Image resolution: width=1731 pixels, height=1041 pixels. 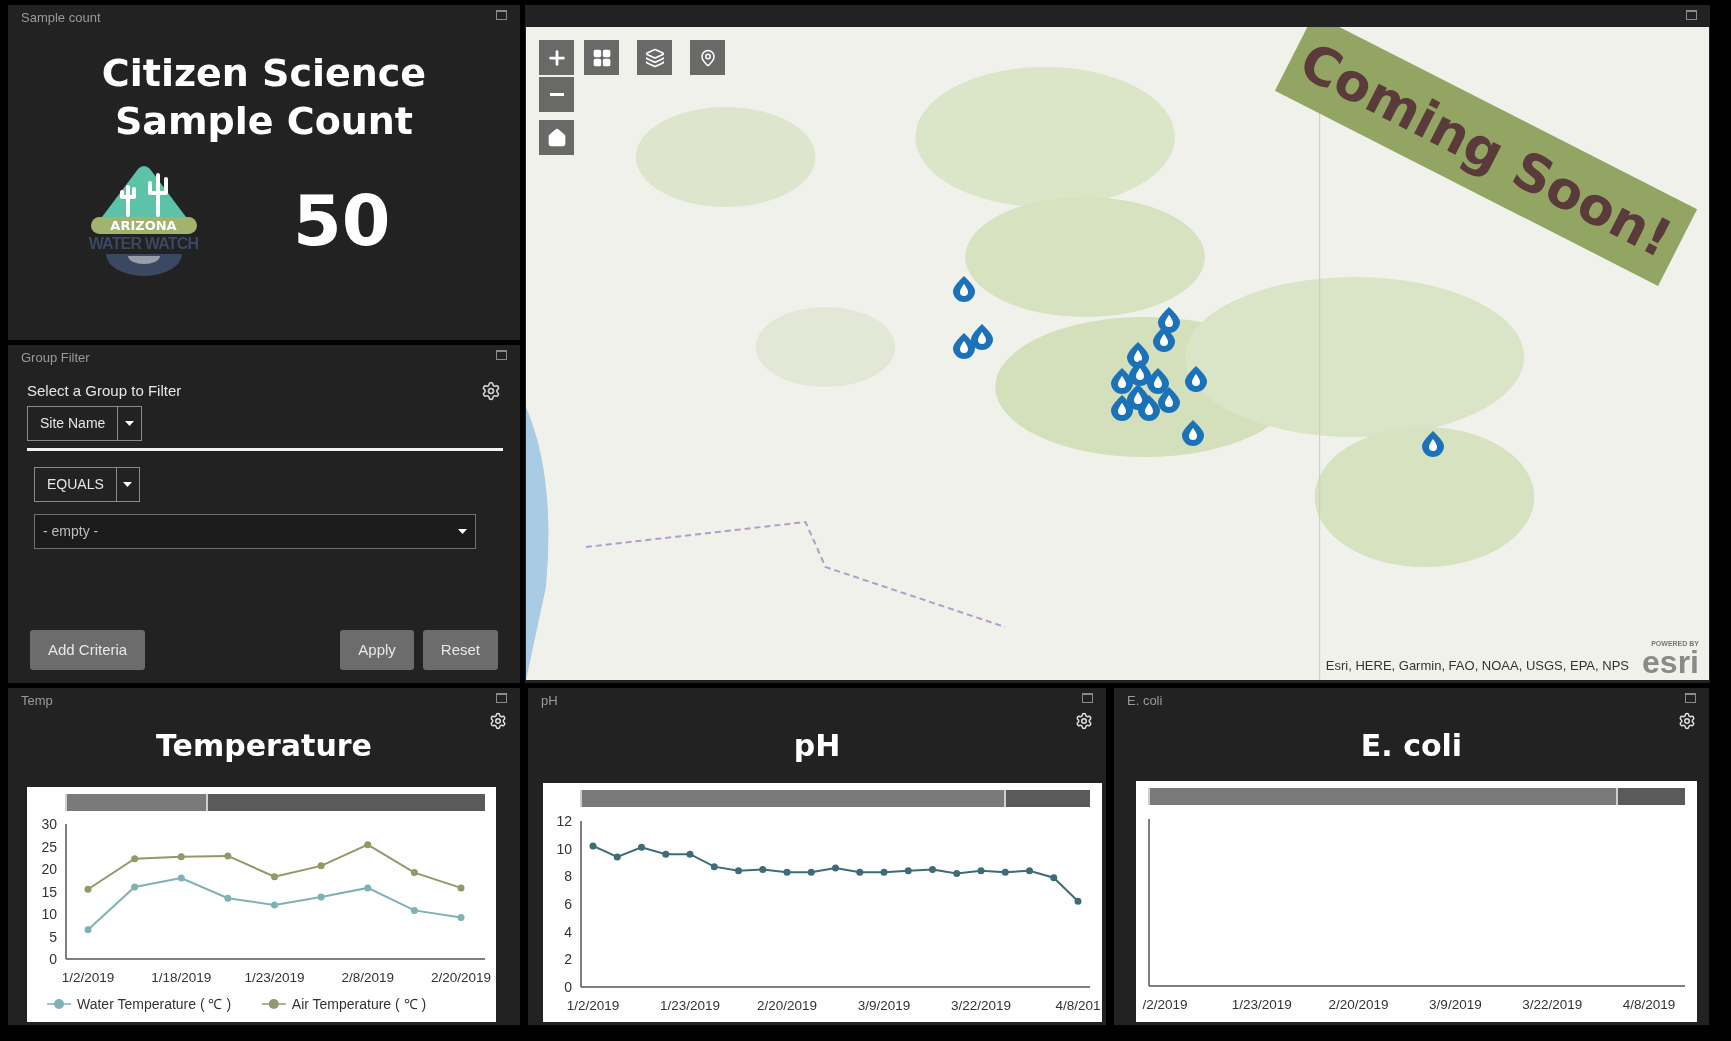 I want to click on axis-tick-label: 1/18/2019, so click(x=181, y=977).